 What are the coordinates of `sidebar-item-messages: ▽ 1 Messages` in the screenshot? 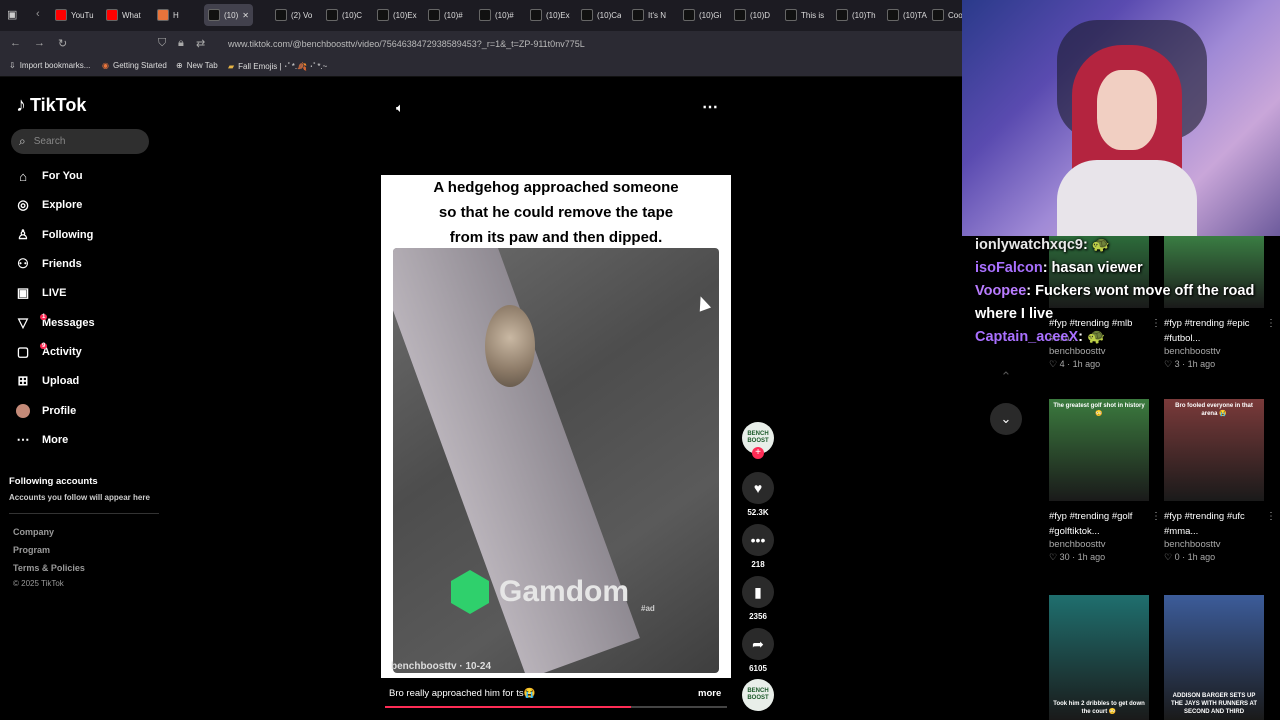 It's located at (55, 323).